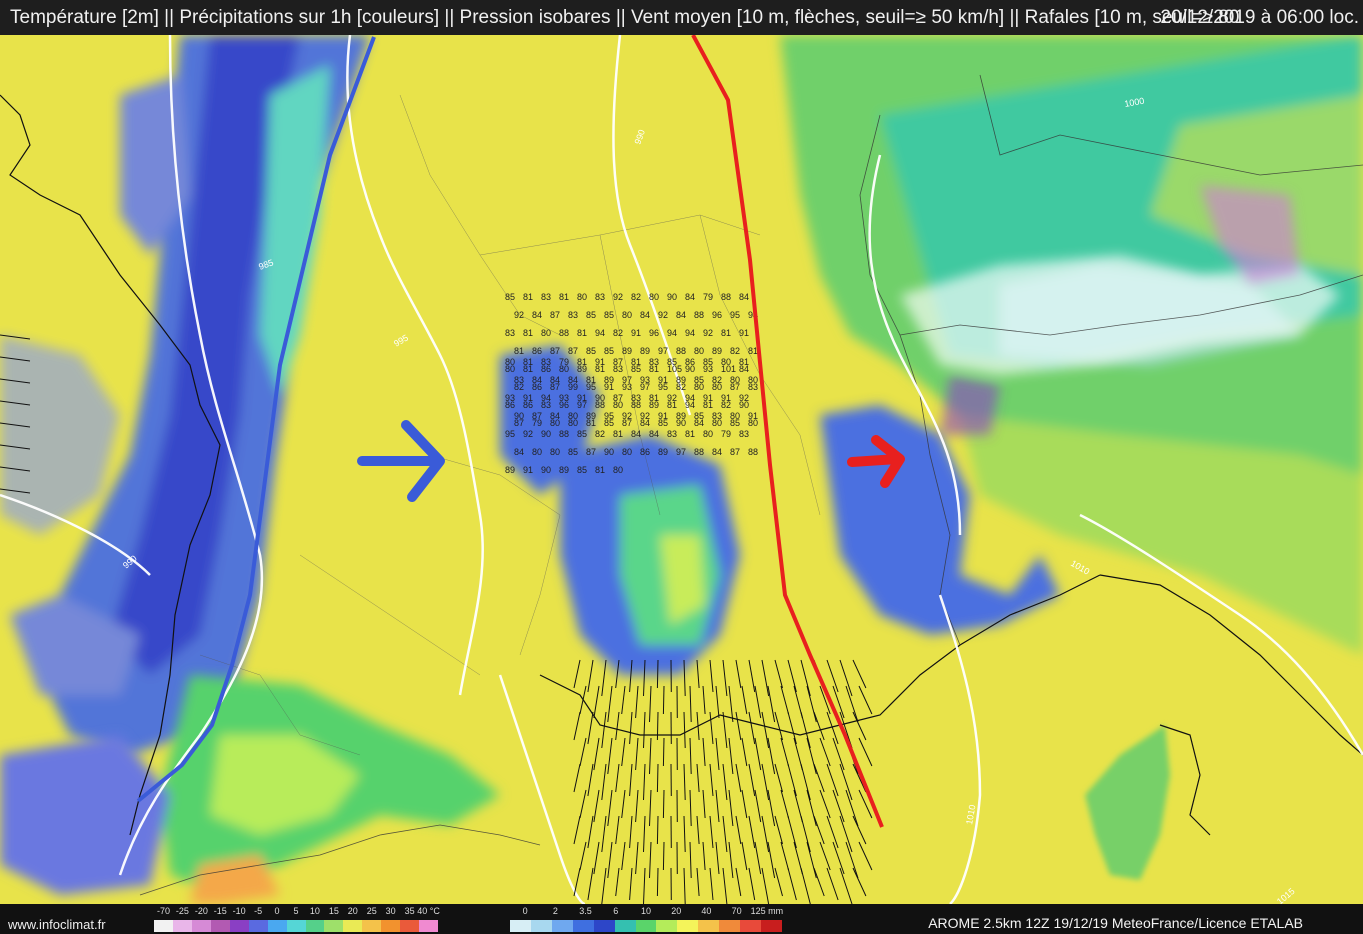 The image size is (1363, 934). Describe the element at coordinates (182, 911) in the screenshot. I see `legend-tick: -25` at that location.